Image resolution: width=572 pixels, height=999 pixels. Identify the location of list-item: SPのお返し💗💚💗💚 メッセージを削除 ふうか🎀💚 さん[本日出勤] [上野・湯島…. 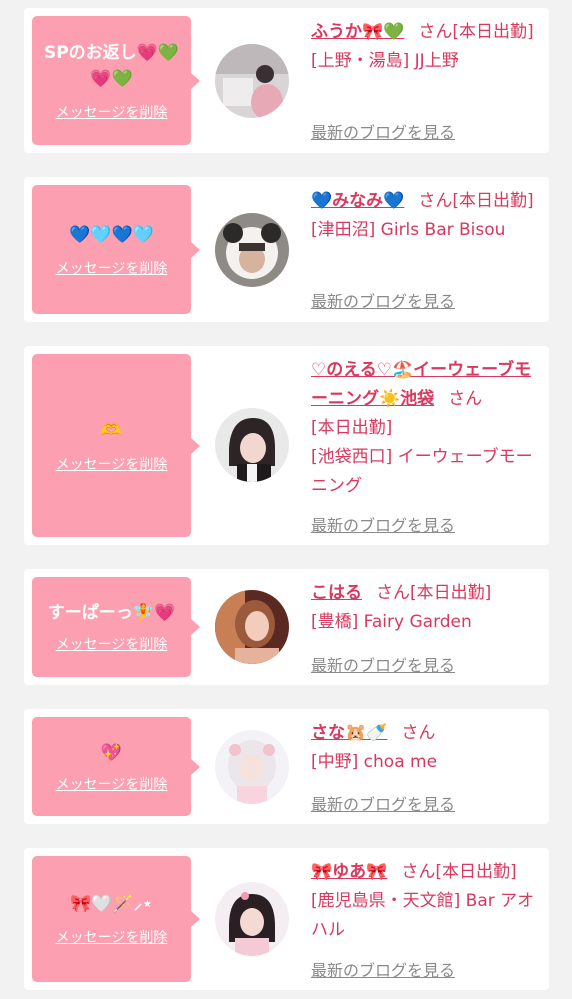
(286, 80).